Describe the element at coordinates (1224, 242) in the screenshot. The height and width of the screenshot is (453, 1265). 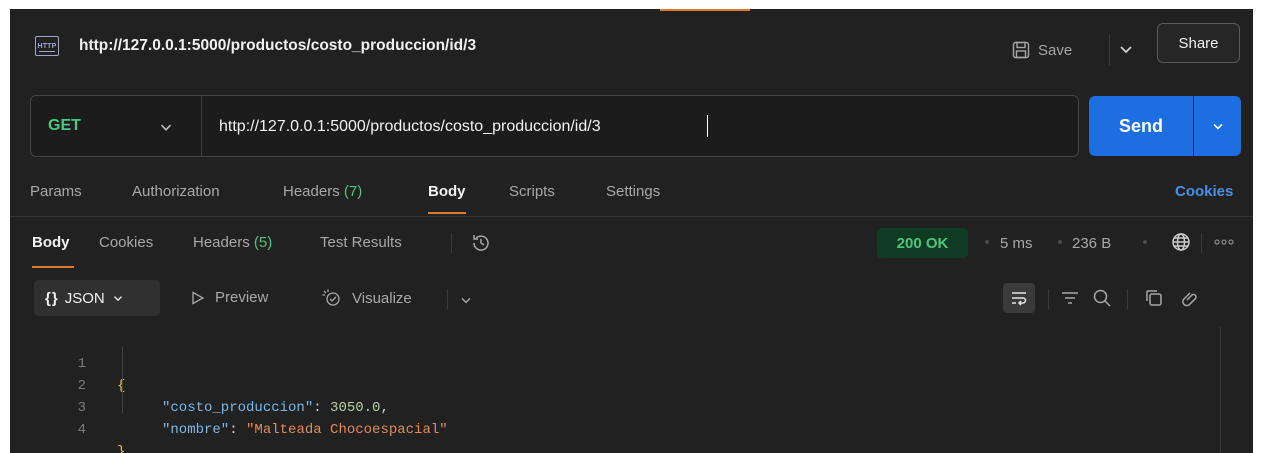
I see `more-icon` at that location.